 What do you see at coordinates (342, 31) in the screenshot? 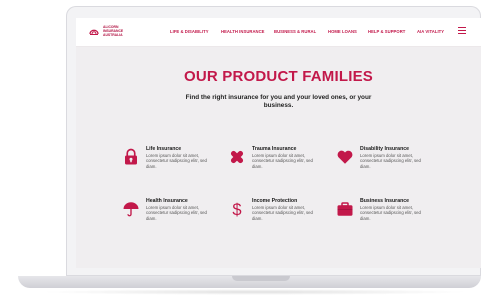
I see `nav-item-home-loans: HOME LOANS` at bounding box center [342, 31].